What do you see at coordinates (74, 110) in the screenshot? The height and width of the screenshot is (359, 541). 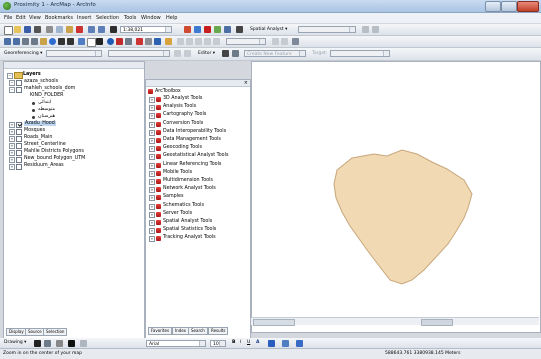 I see `toc-layer-item: متوسطه` at bounding box center [74, 110].